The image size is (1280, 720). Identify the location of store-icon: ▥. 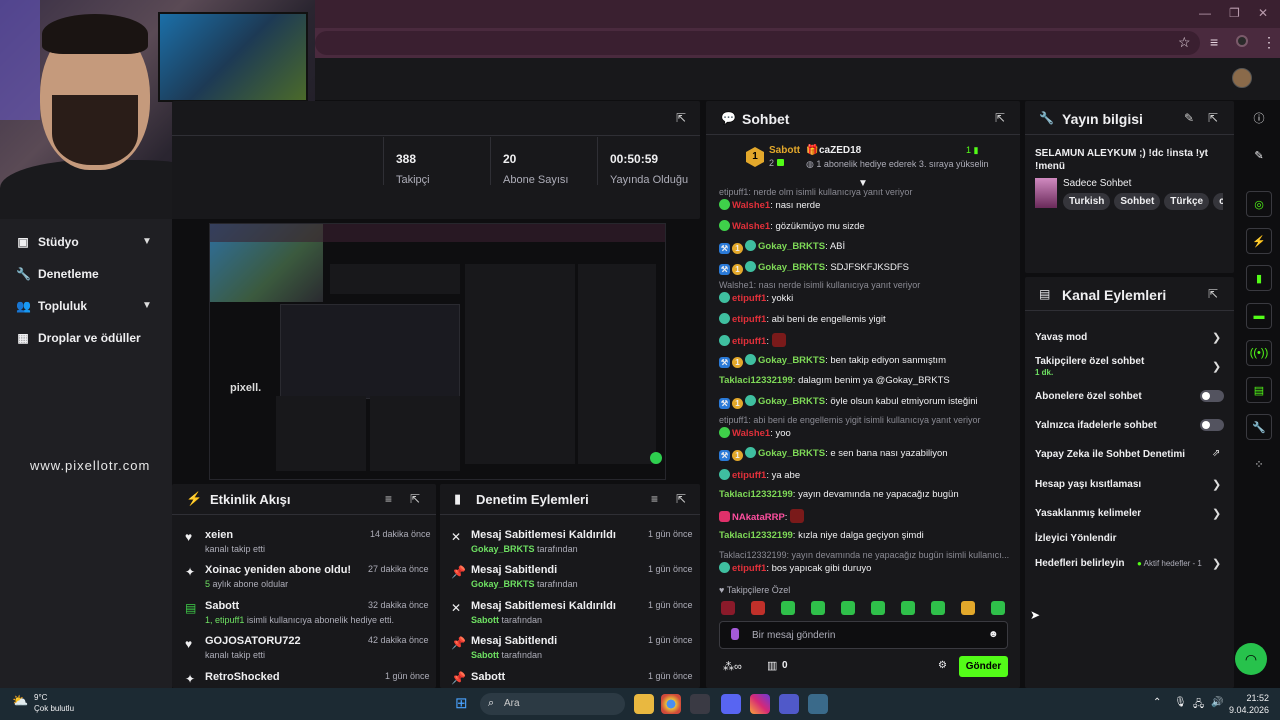
(772, 665).